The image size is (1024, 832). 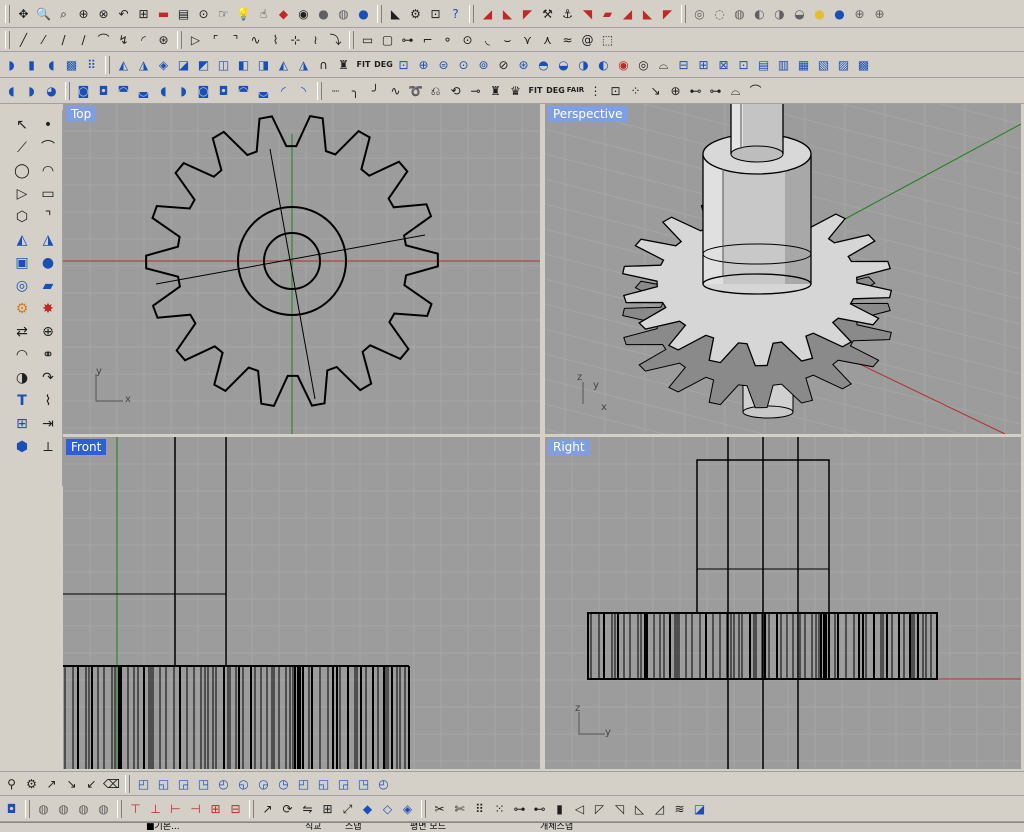 I want to click on rebuild-icon: ⊡, so click(x=403, y=64).